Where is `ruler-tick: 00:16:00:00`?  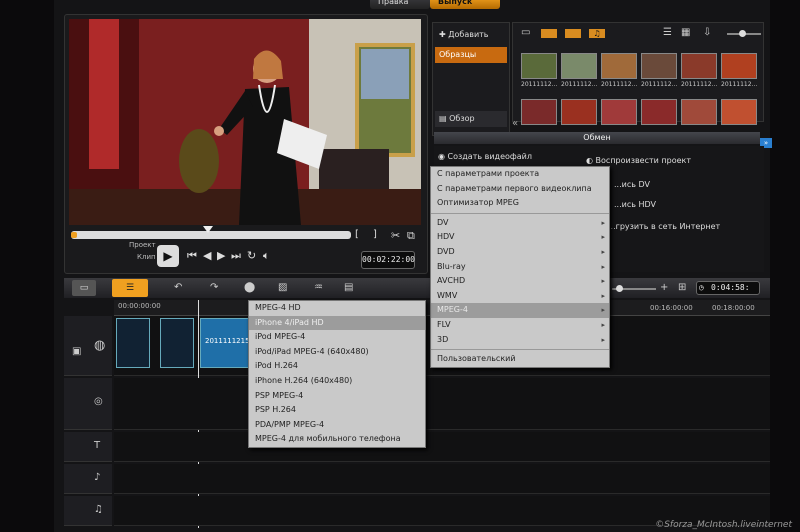 ruler-tick: 00:16:00:00 is located at coordinates (671, 308).